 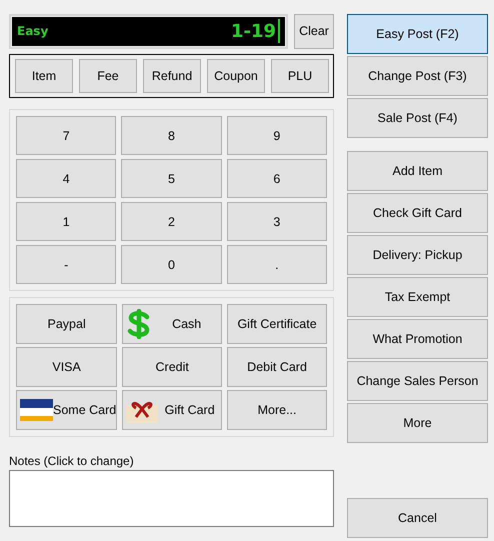 What do you see at coordinates (172, 76) in the screenshot?
I see `entry-type-button: Refund` at bounding box center [172, 76].